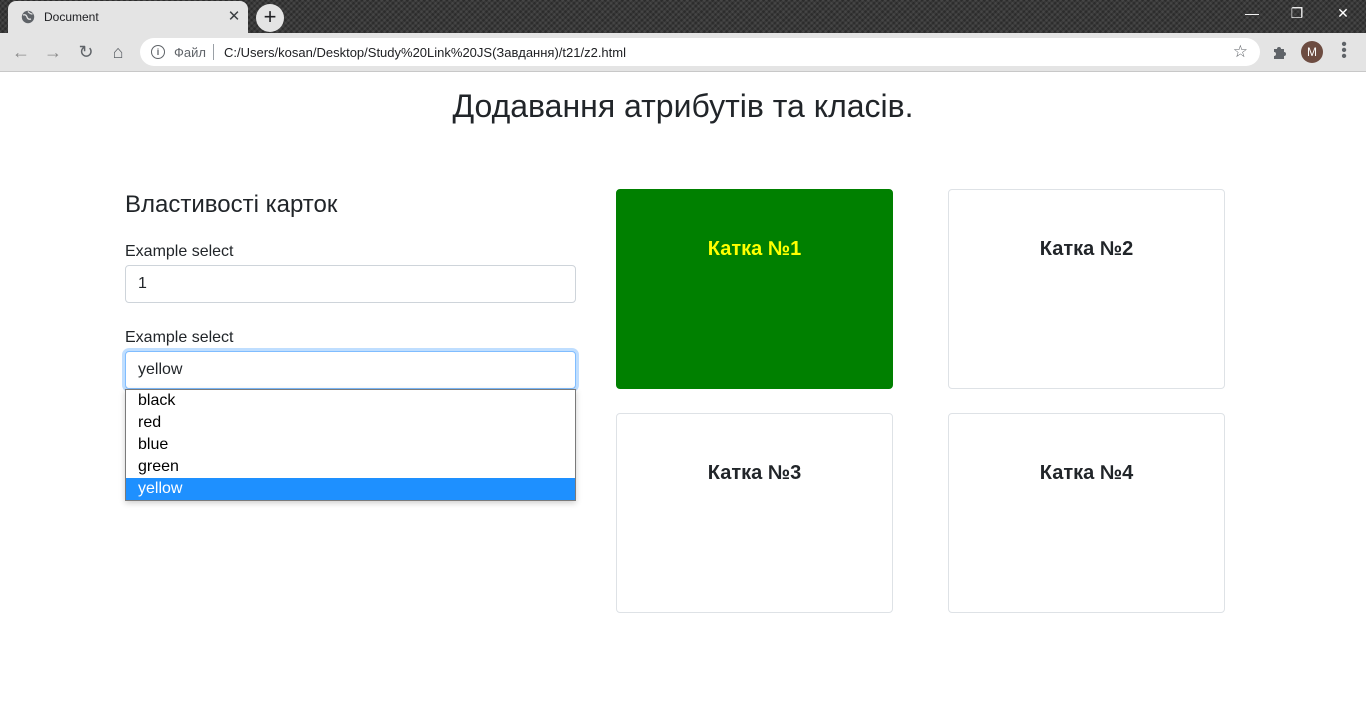  Describe the element at coordinates (1344, 51) in the screenshot. I see `browser-menu-icon: • • •` at that location.